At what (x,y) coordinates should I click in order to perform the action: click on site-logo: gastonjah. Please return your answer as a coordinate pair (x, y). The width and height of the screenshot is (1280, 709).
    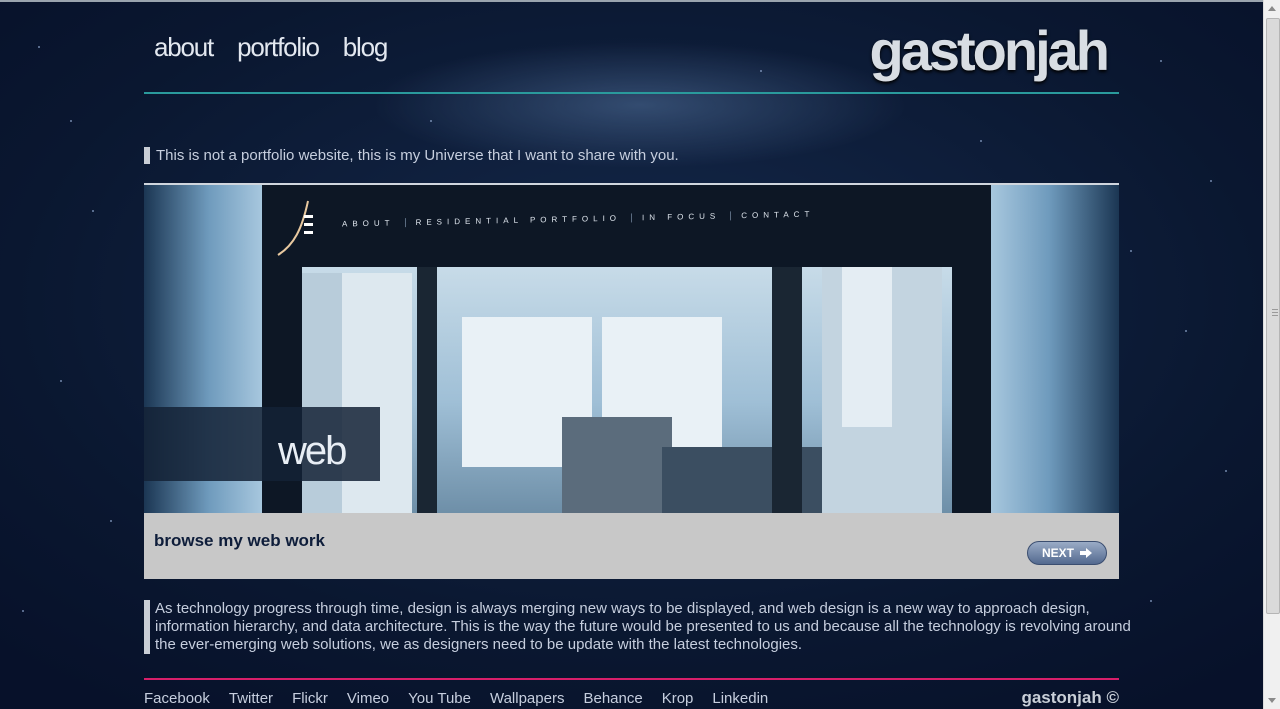
    Looking at the image, I should click on (990, 50).